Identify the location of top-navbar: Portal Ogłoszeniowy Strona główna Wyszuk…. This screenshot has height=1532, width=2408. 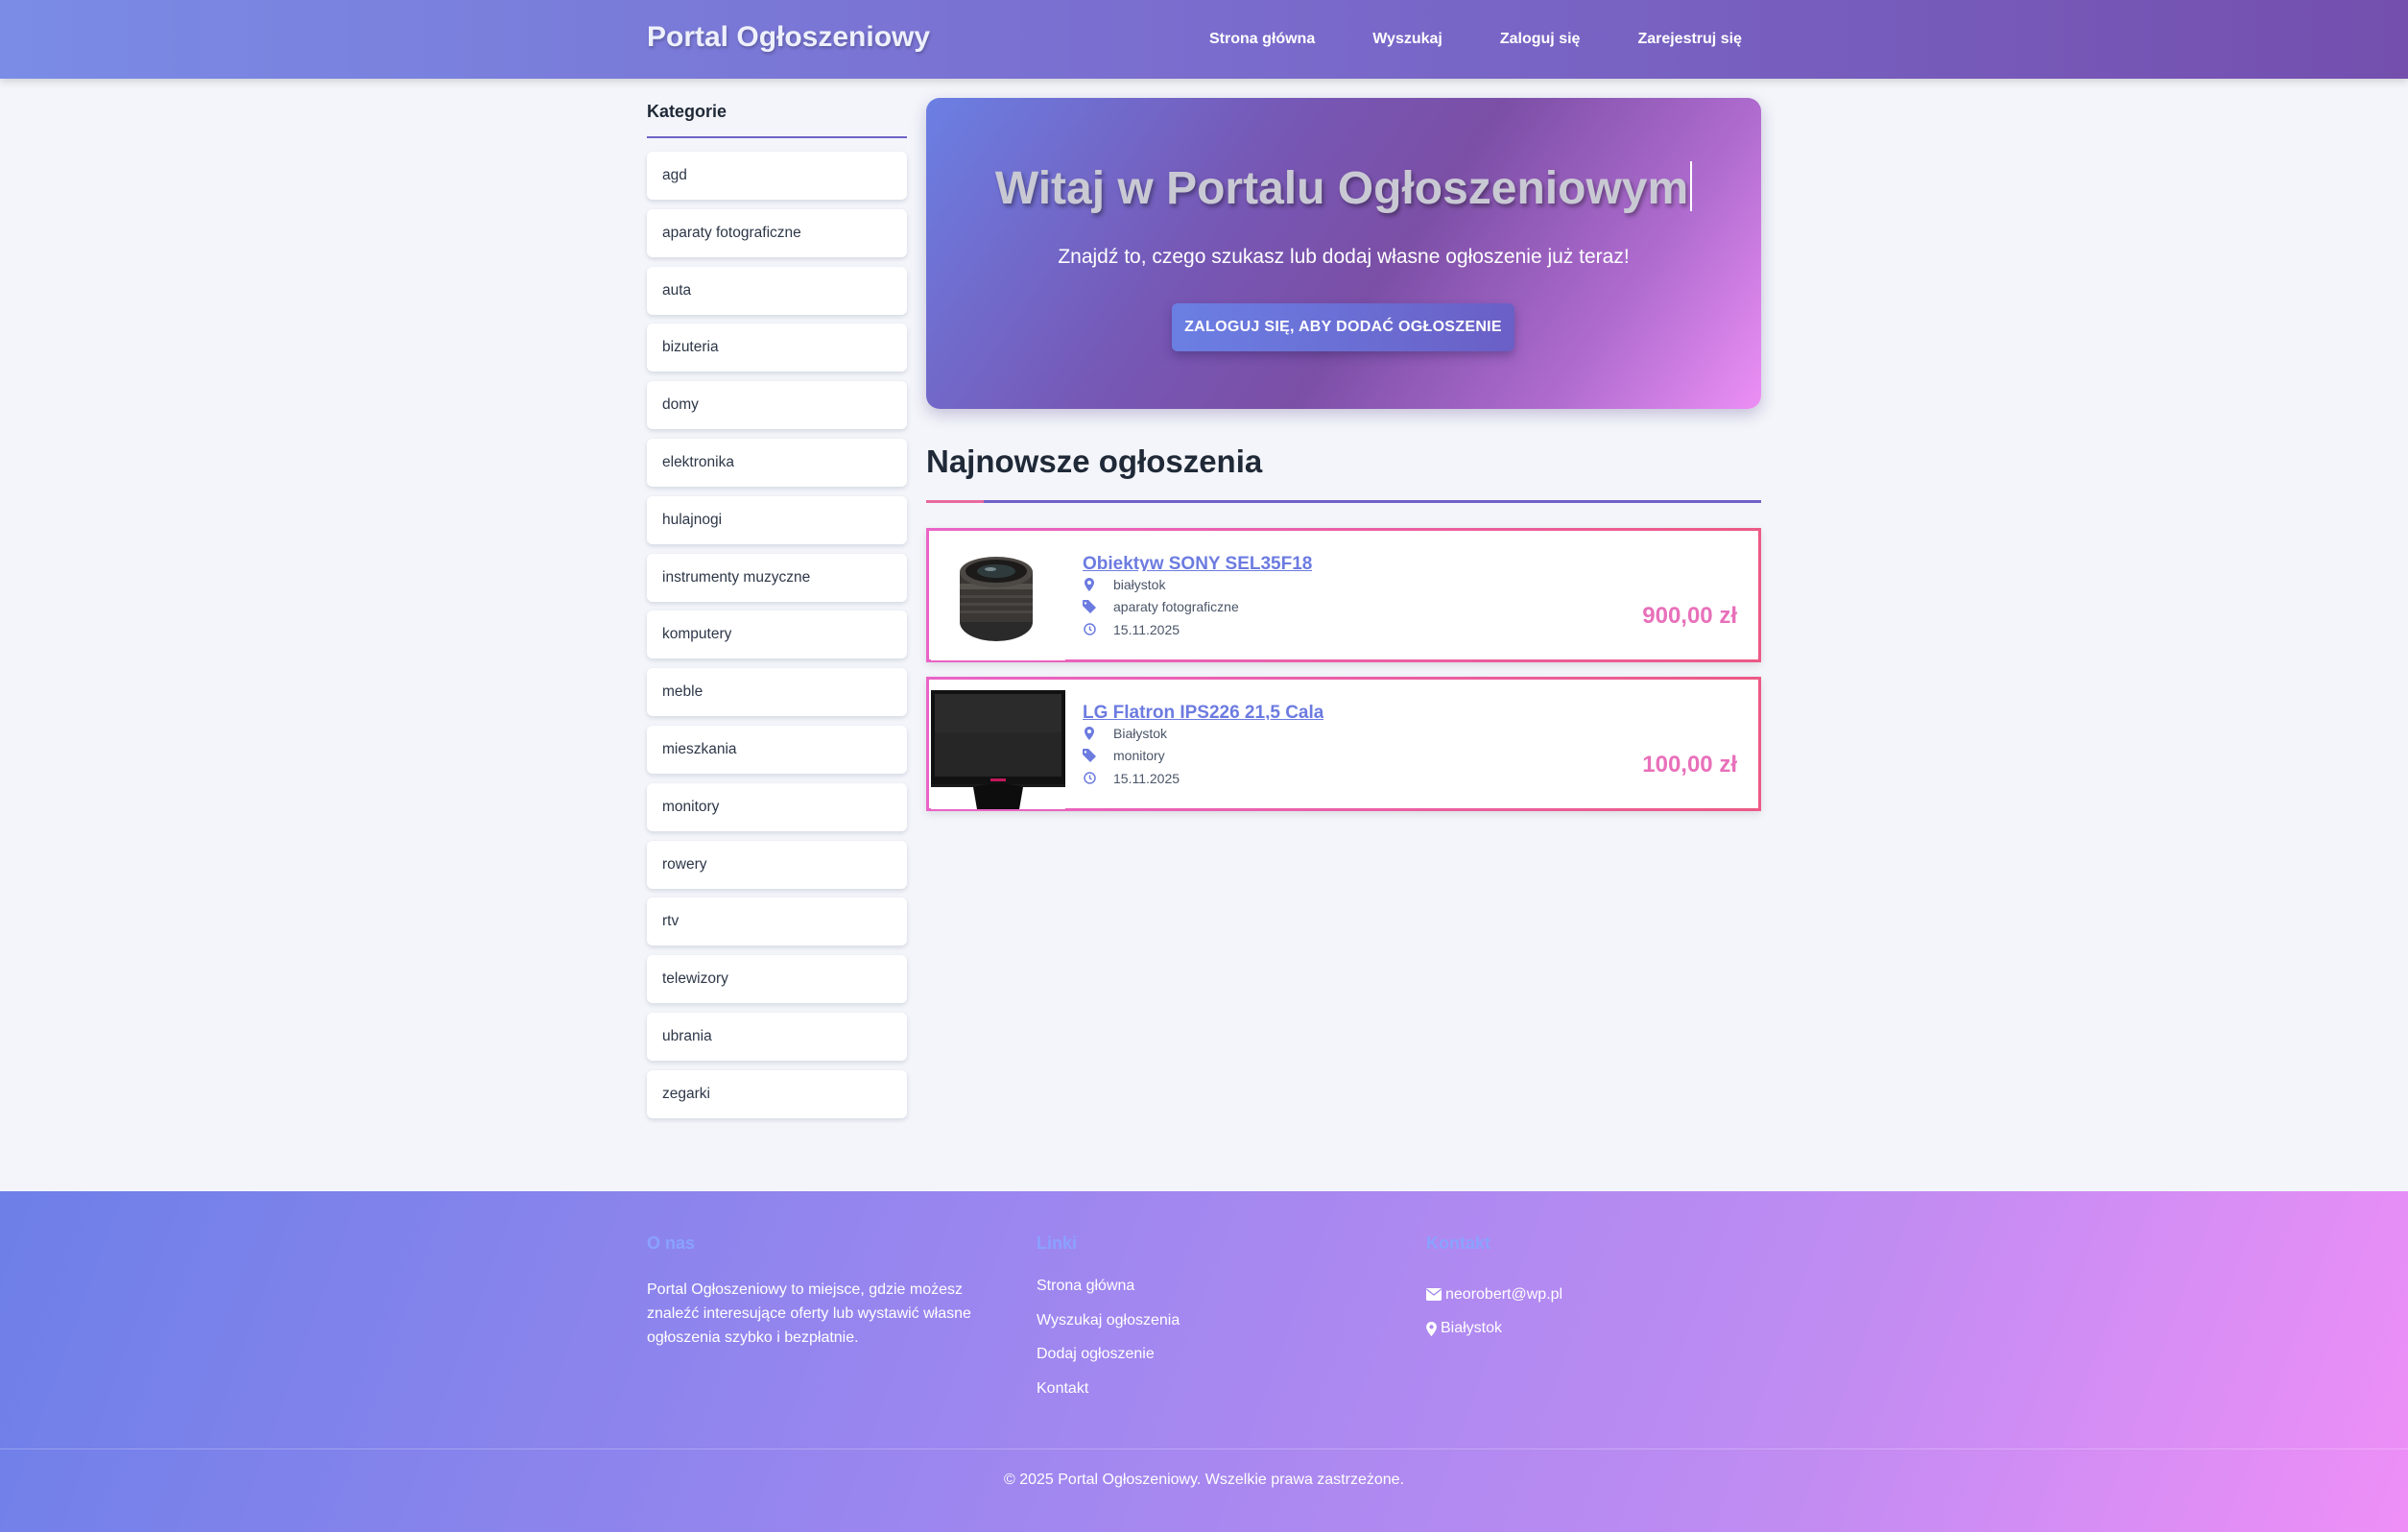
(1204, 39).